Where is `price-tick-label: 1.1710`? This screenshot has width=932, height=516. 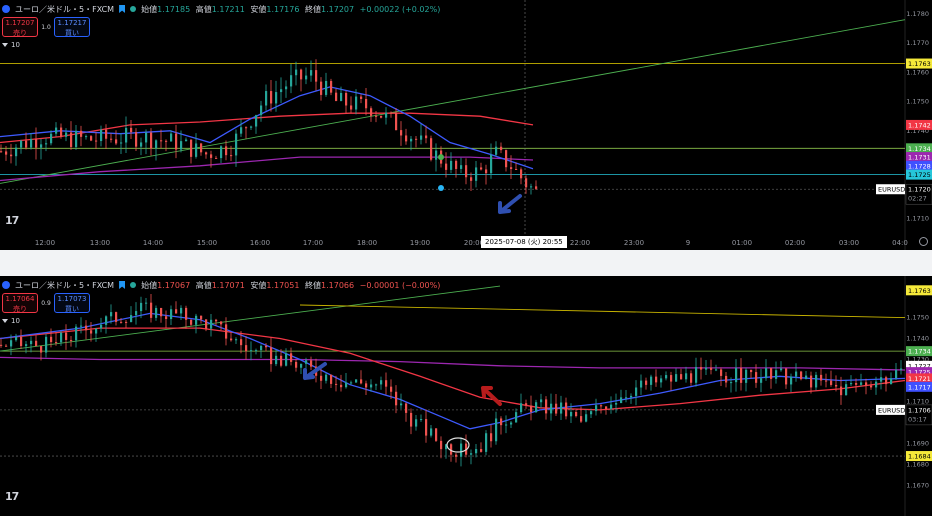
price-tick-label: 1.1710 is located at coordinates (917, 401).